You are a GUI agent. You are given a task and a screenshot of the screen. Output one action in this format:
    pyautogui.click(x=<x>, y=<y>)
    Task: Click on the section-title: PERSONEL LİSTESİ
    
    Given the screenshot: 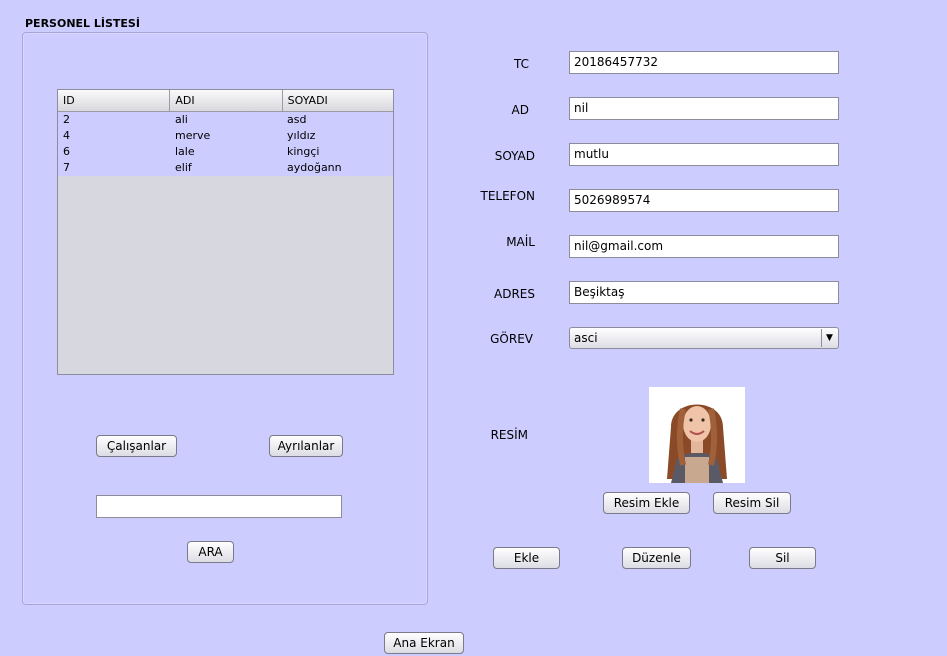 What is the action you would take?
    pyautogui.click(x=82, y=23)
    